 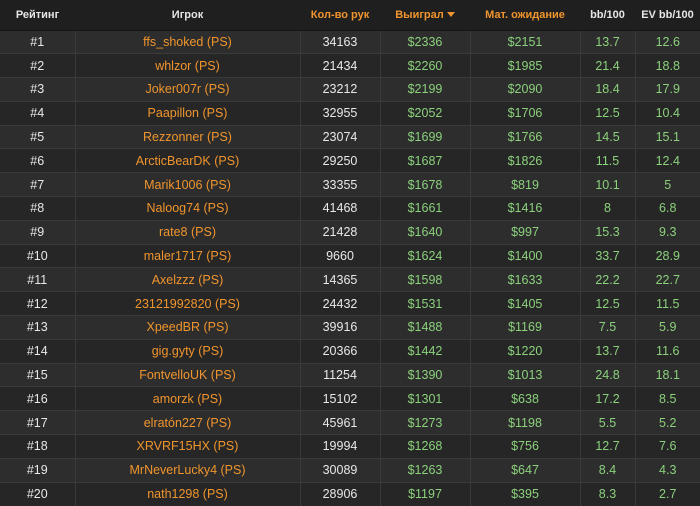 What do you see at coordinates (607, 208) in the screenshot?
I see `bb100-cell: 8` at bounding box center [607, 208].